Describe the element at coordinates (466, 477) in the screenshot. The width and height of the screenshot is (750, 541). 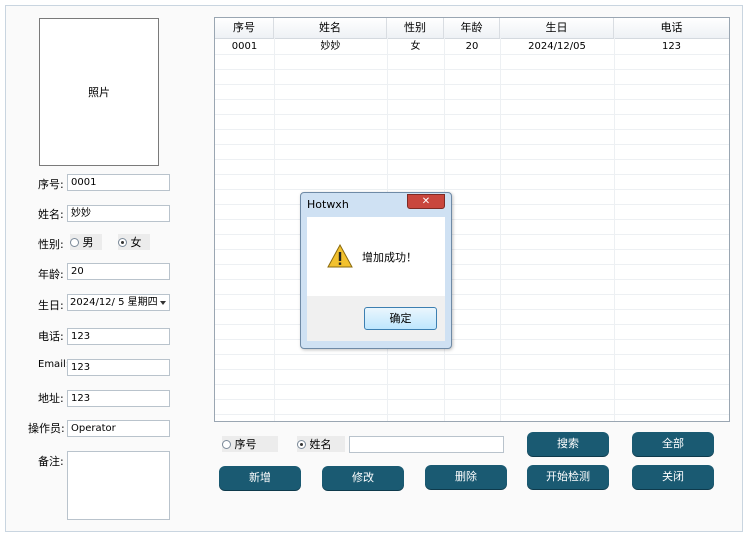
I see `delete-button: 删除` at that location.